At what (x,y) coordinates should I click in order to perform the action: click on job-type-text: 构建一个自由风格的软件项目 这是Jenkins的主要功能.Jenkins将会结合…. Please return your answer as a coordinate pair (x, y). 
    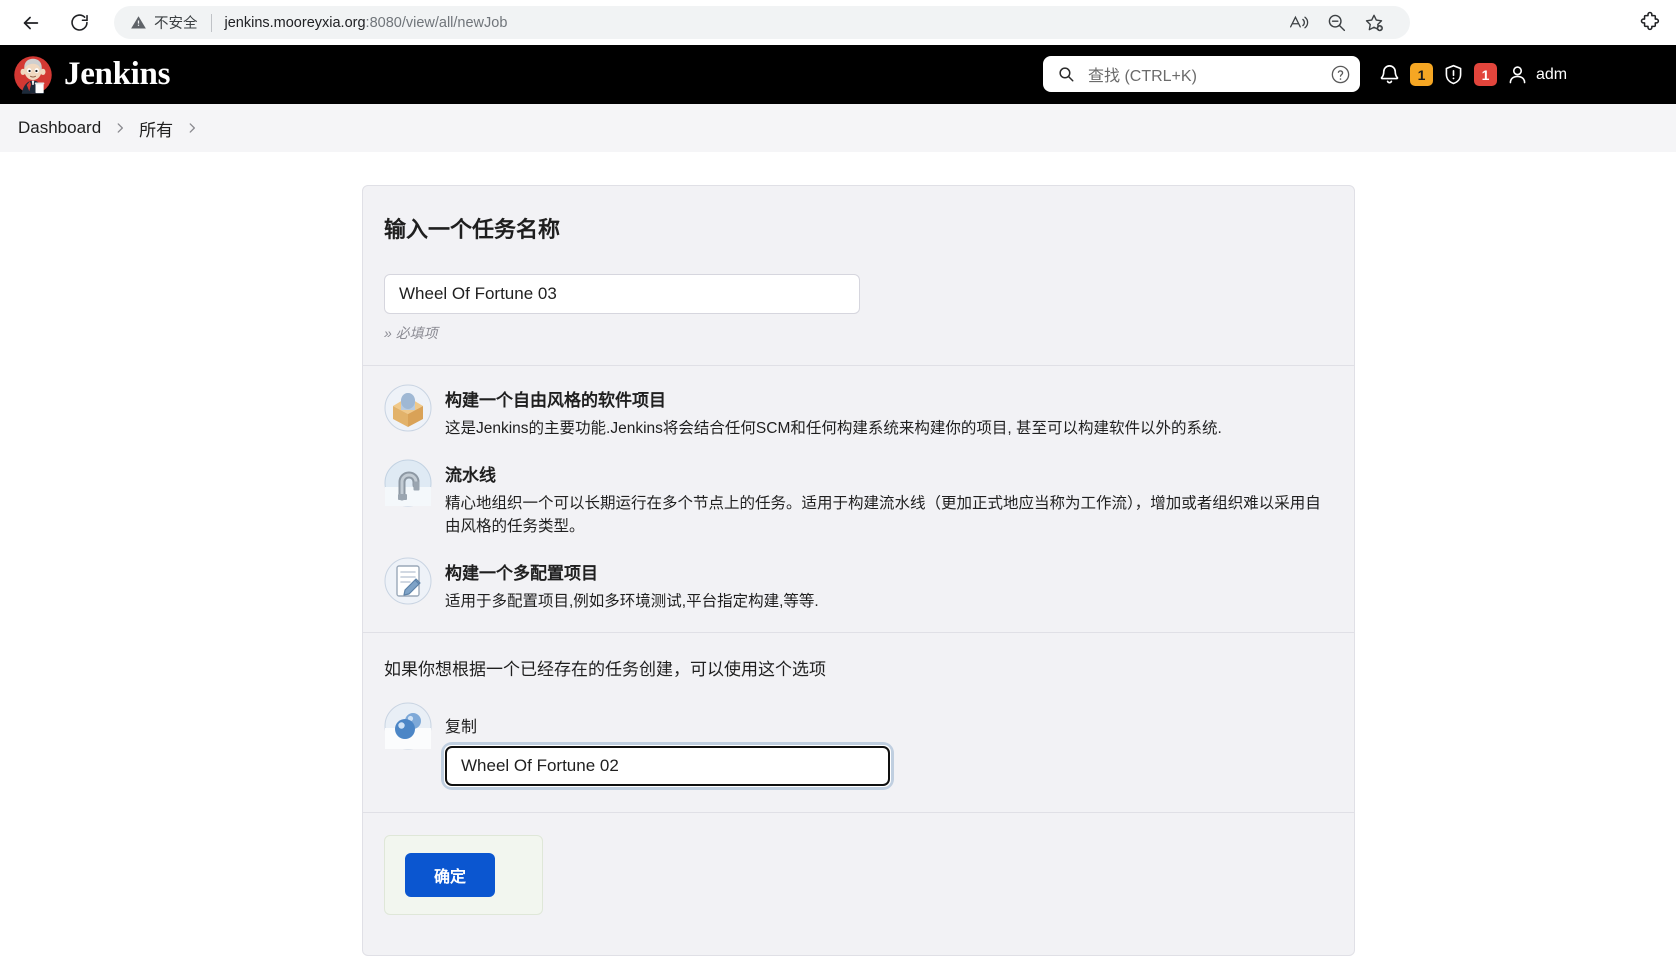
    Looking at the image, I should click on (833, 412).